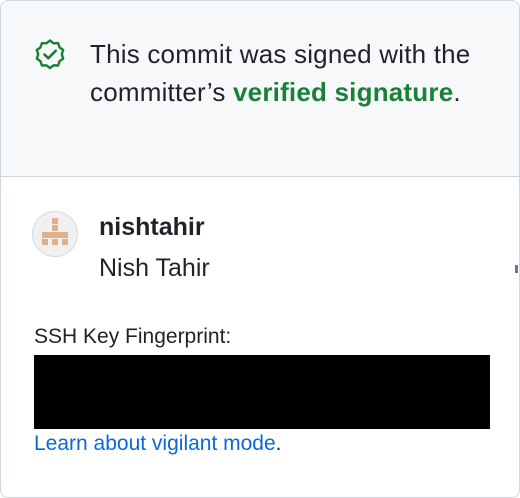 Image resolution: width=520 pixels, height=498 pixels. Describe the element at coordinates (155, 443) in the screenshot. I see `vigilant-mode-link: Learn about vigilant mode` at that location.